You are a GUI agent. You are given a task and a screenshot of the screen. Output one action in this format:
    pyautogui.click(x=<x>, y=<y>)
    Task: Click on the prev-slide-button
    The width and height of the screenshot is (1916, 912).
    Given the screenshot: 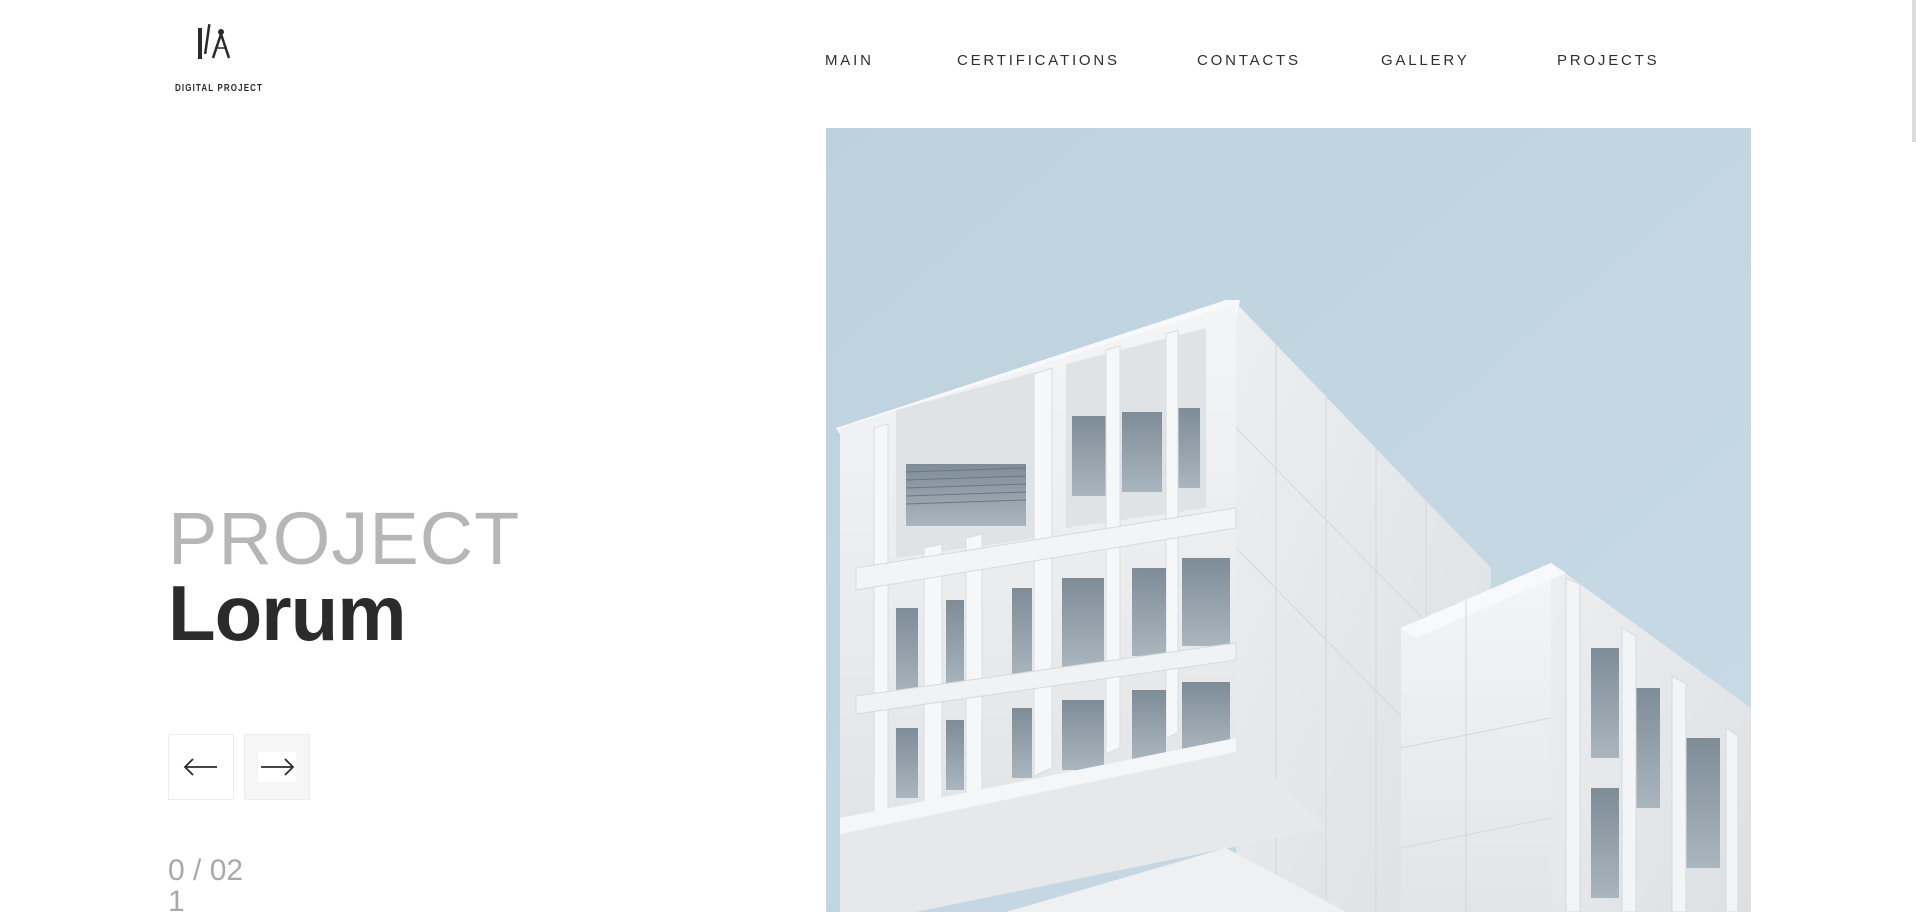 What is the action you would take?
    pyautogui.click(x=201, y=767)
    